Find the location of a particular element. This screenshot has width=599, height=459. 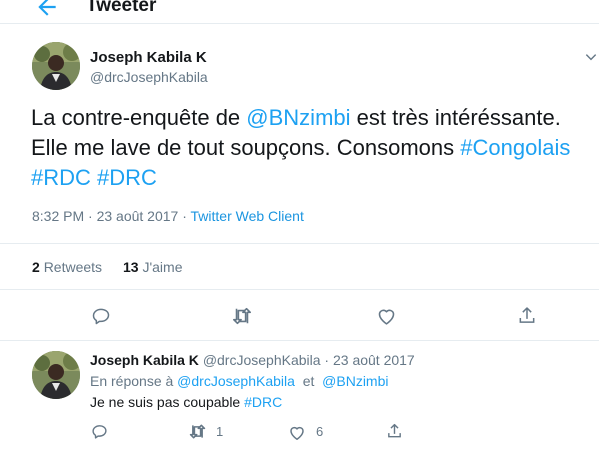

page-title: Tweeter is located at coordinates (121, 8).